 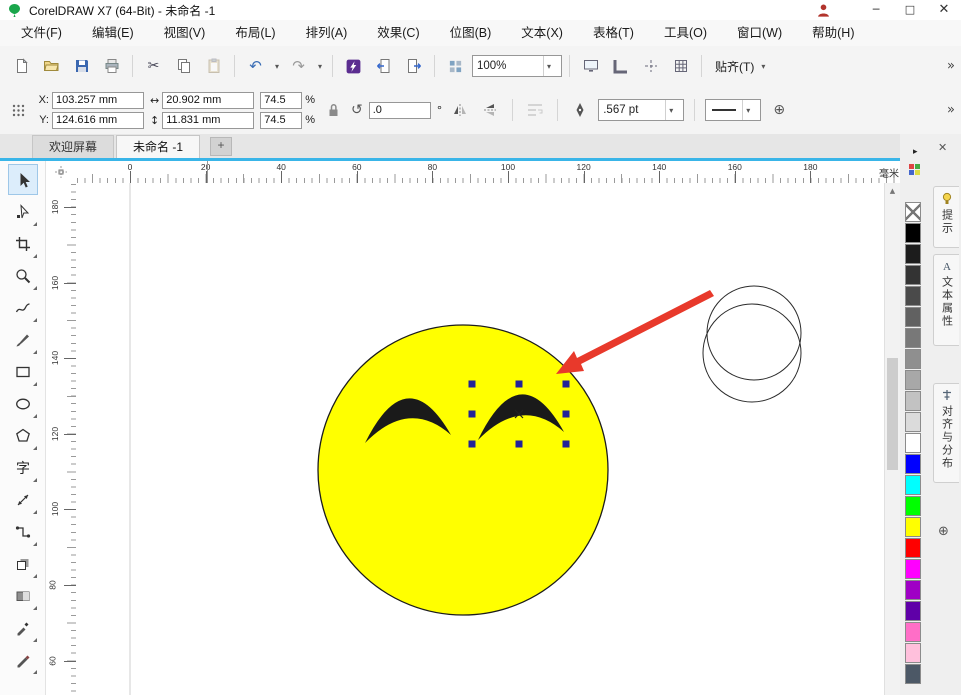 I want to click on line-style-select: ▾, so click(x=733, y=110).